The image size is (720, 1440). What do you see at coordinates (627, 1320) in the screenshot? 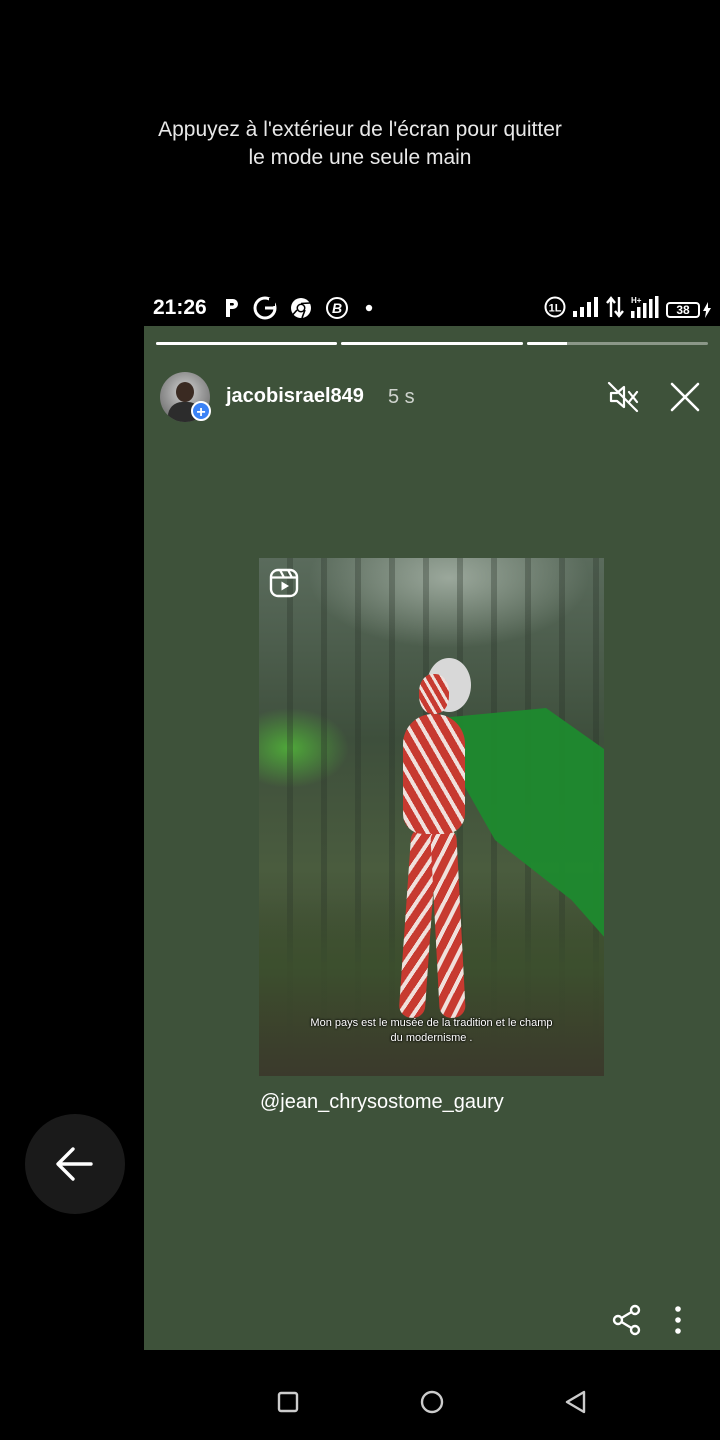
I see `share-icon` at bounding box center [627, 1320].